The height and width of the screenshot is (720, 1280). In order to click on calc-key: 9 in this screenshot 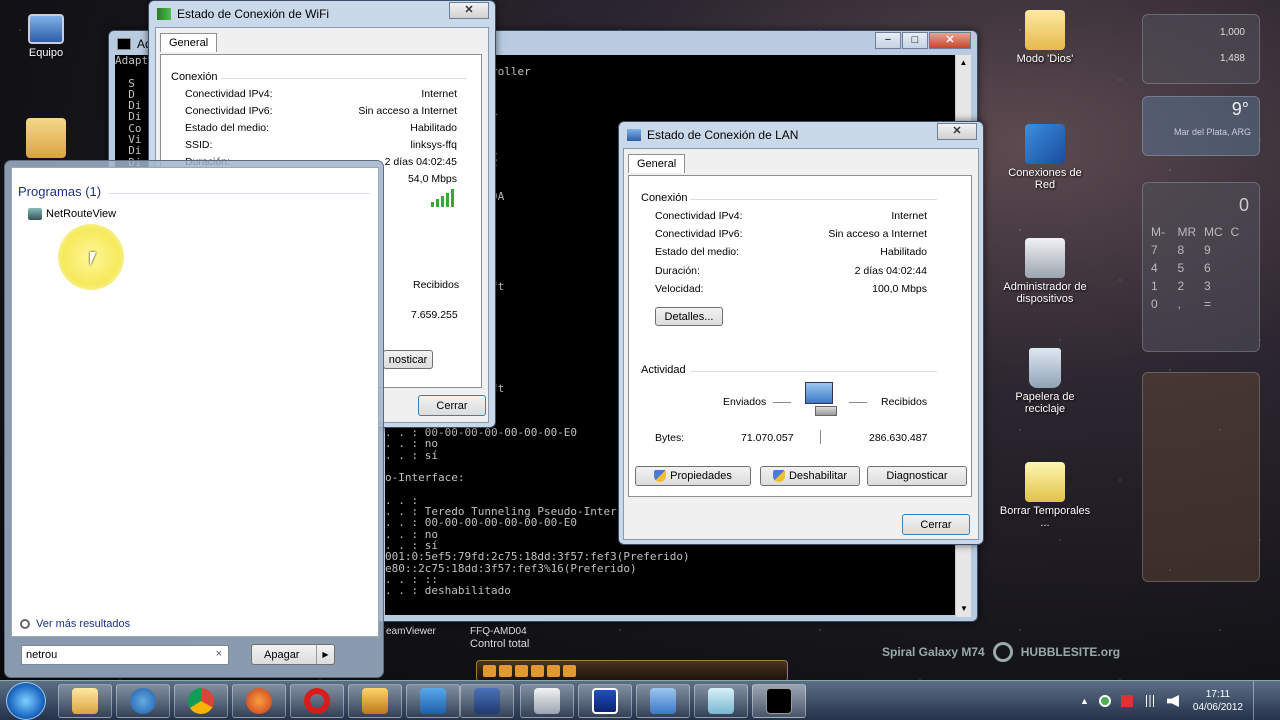, I will do `click(1215, 250)`.